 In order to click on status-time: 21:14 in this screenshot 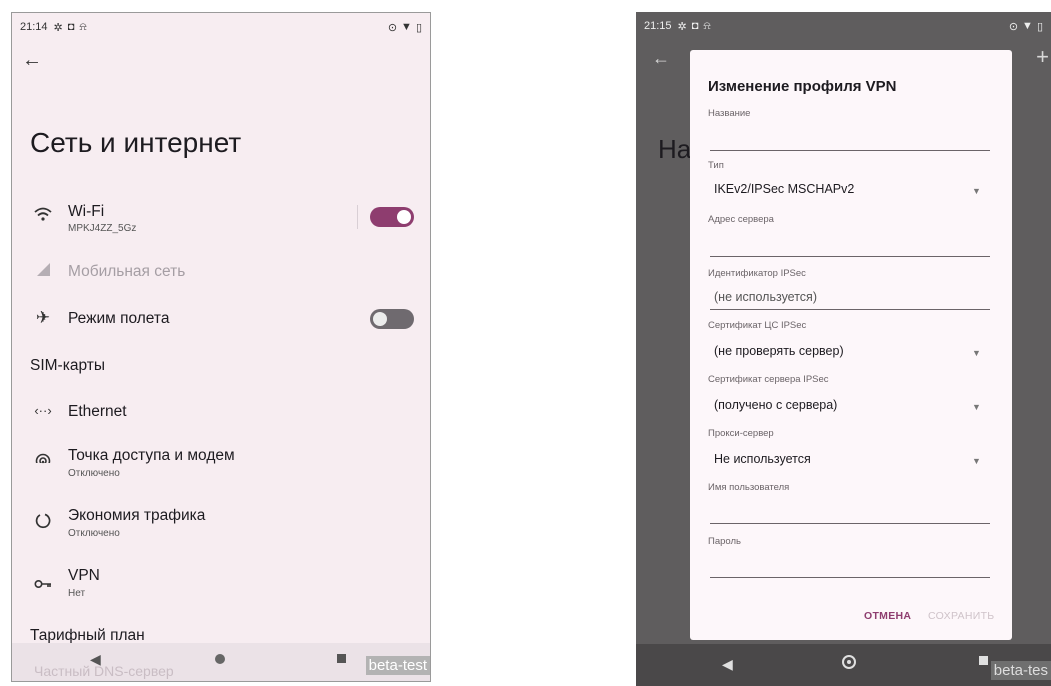, I will do `click(34, 27)`.